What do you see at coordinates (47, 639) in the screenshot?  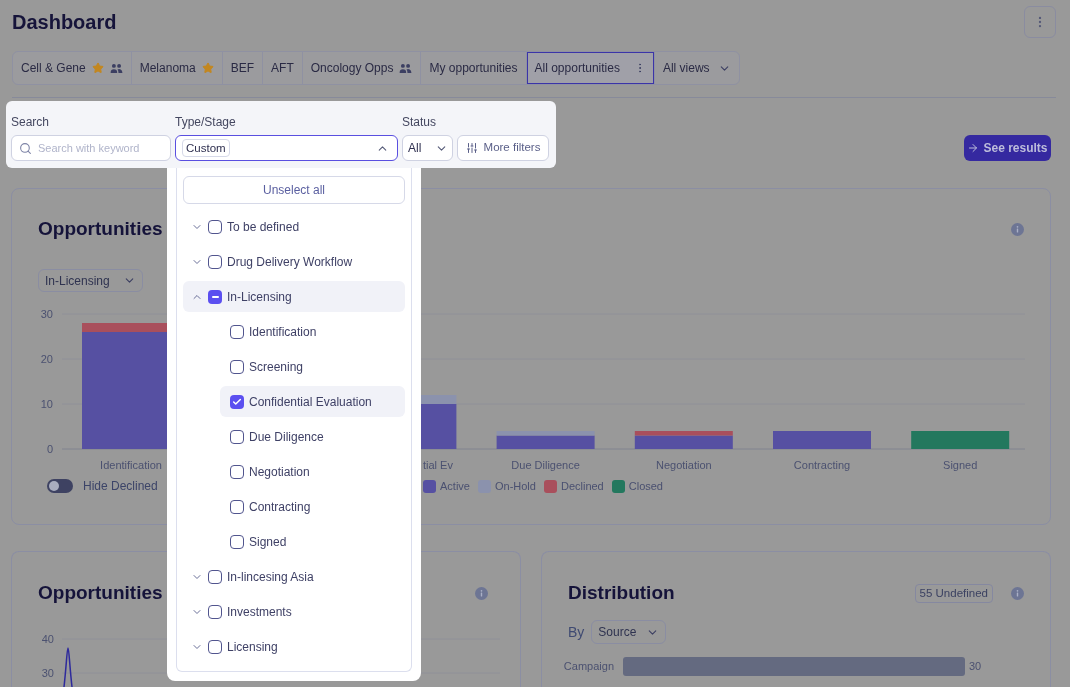 I see `axis-tick-label: 40` at bounding box center [47, 639].